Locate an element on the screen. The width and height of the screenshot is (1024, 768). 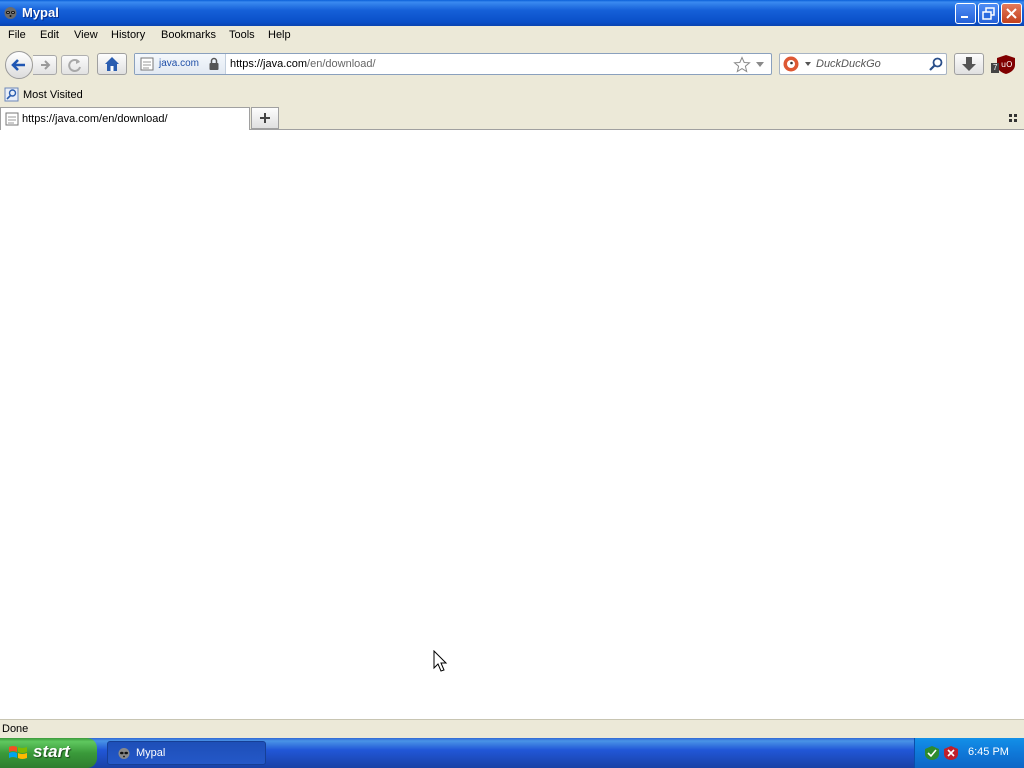
menu-view: View is located at coordinates (86, 35).